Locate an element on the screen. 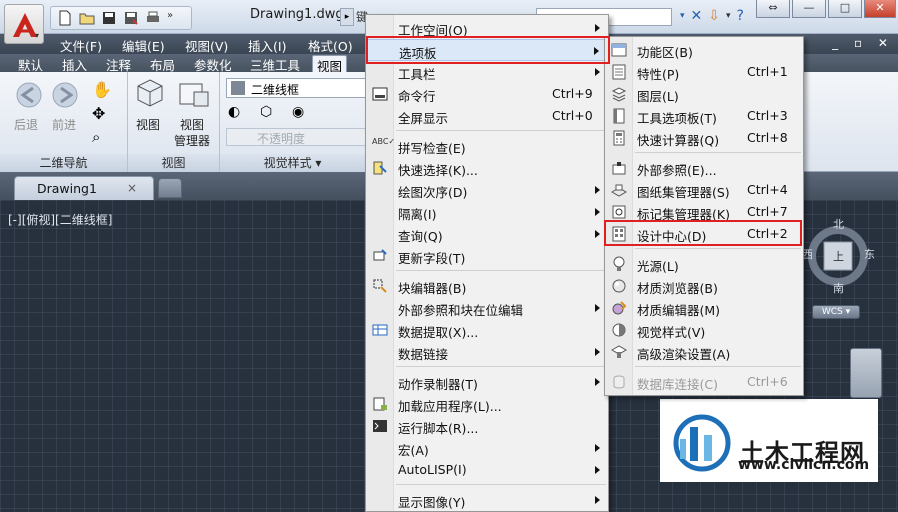  help-icon: ? is located at coordinates (740, 16).